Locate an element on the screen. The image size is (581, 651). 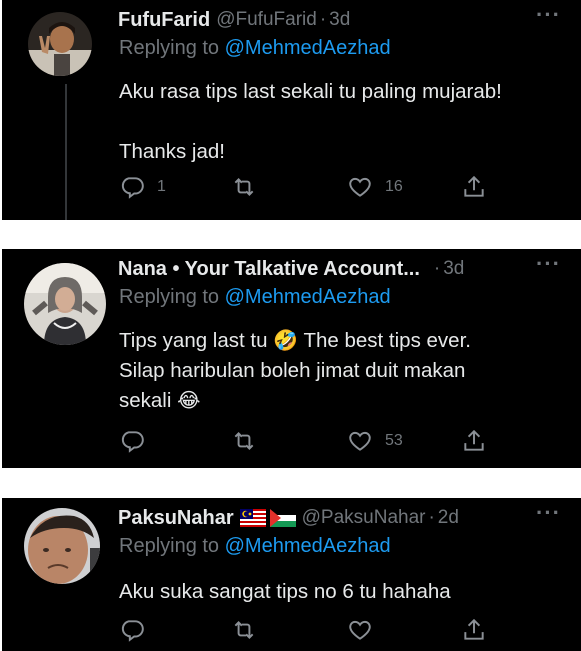
like-button is located at coordinates (360, 630).